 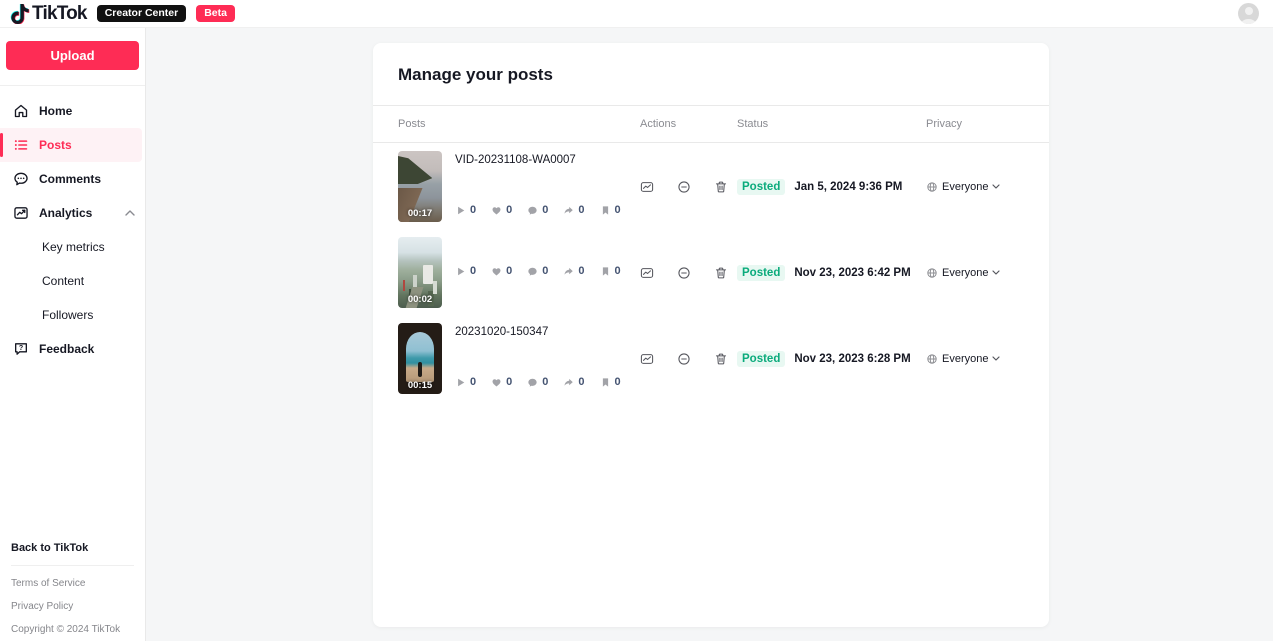 What do you see at coordinates (547, 160) in the screenshot?
I see `post-title: VID-20231108-WA0007` at bounding box center [547, 160].